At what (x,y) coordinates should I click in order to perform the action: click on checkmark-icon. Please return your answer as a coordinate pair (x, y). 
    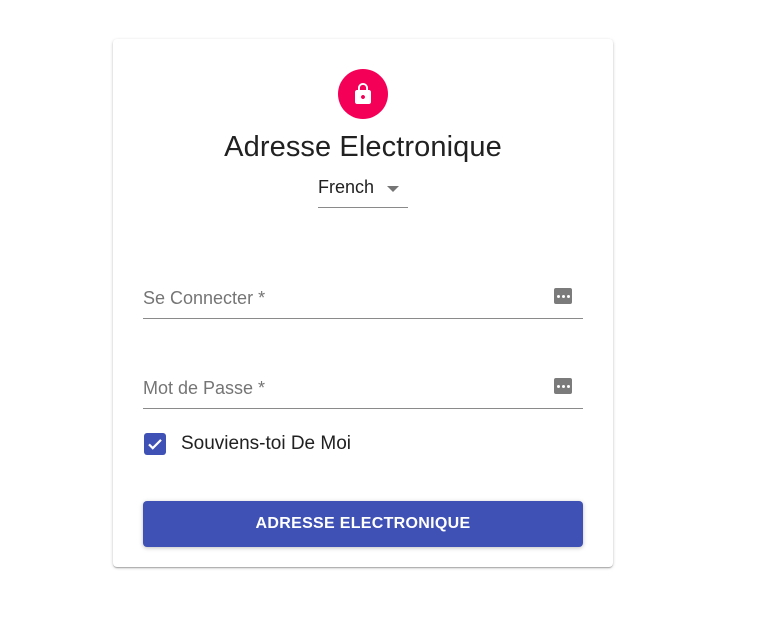
    Looking at the image, I should click on (155, 444).